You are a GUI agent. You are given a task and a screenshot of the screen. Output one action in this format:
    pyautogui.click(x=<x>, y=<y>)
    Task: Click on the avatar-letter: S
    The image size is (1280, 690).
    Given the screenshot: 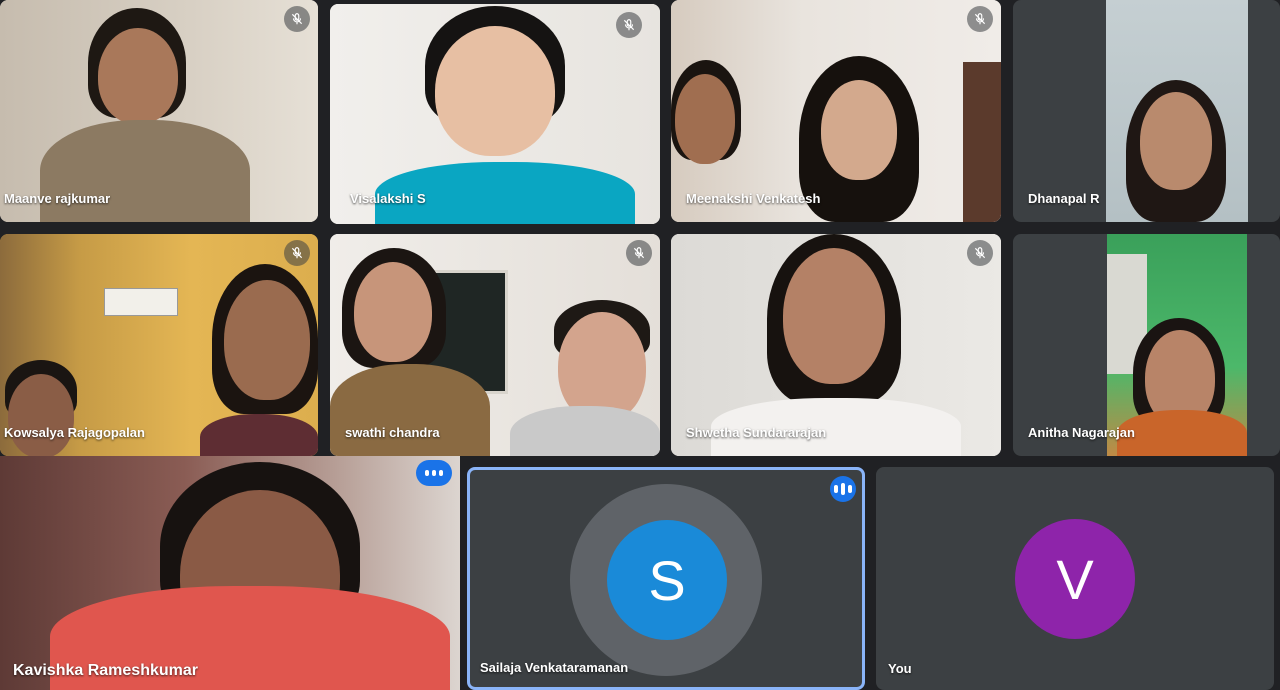 What is the action you would take?
    pyautogui.click(x=667, y=580)
    